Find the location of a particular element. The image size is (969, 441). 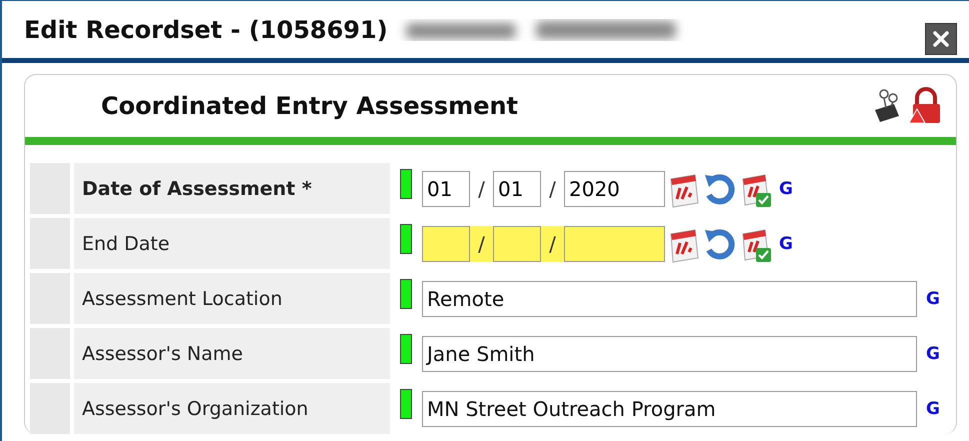

paper-clip-icon is located at coordinates (887, 106).